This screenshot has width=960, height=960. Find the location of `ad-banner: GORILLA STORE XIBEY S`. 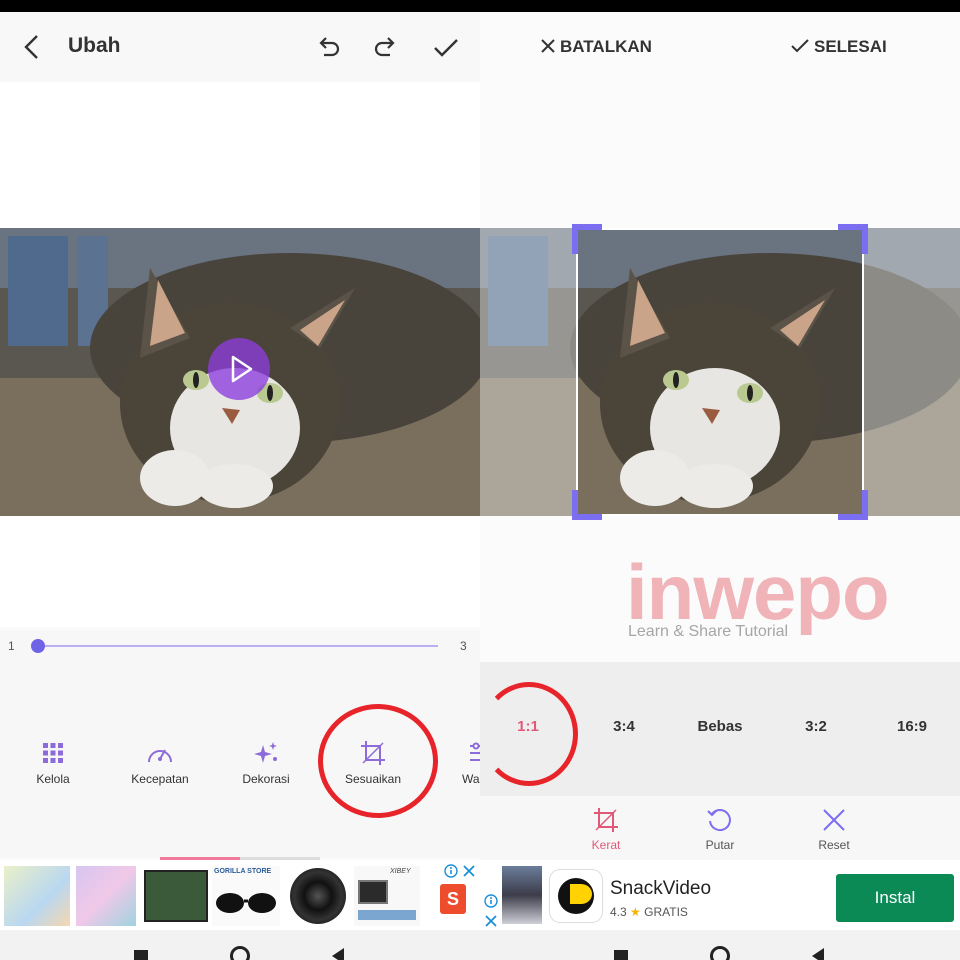

ad-banner: GORILLA STORE XIBEY S is located at coordinates (240, 895).